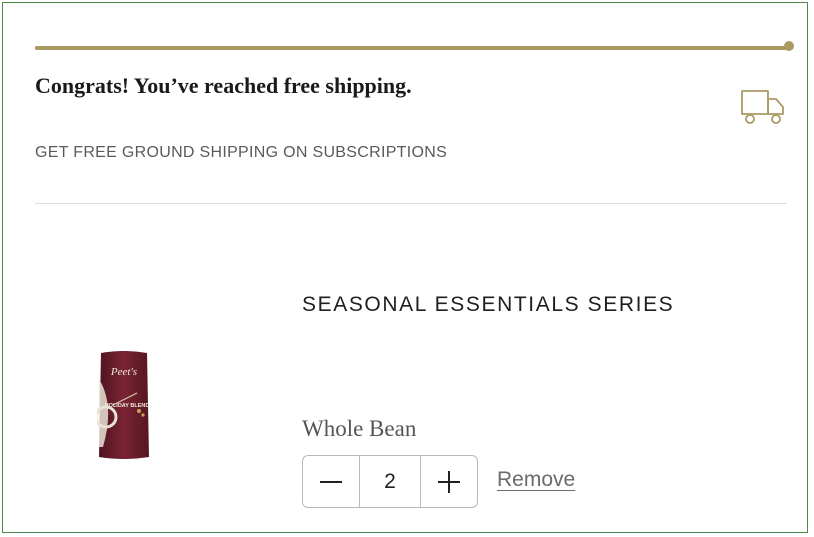 The image size is (814, 537). What do you see at coordinates (536, 480) in the screenshot?
I see `remove-link: Remove` at bounding box center [536, 480].